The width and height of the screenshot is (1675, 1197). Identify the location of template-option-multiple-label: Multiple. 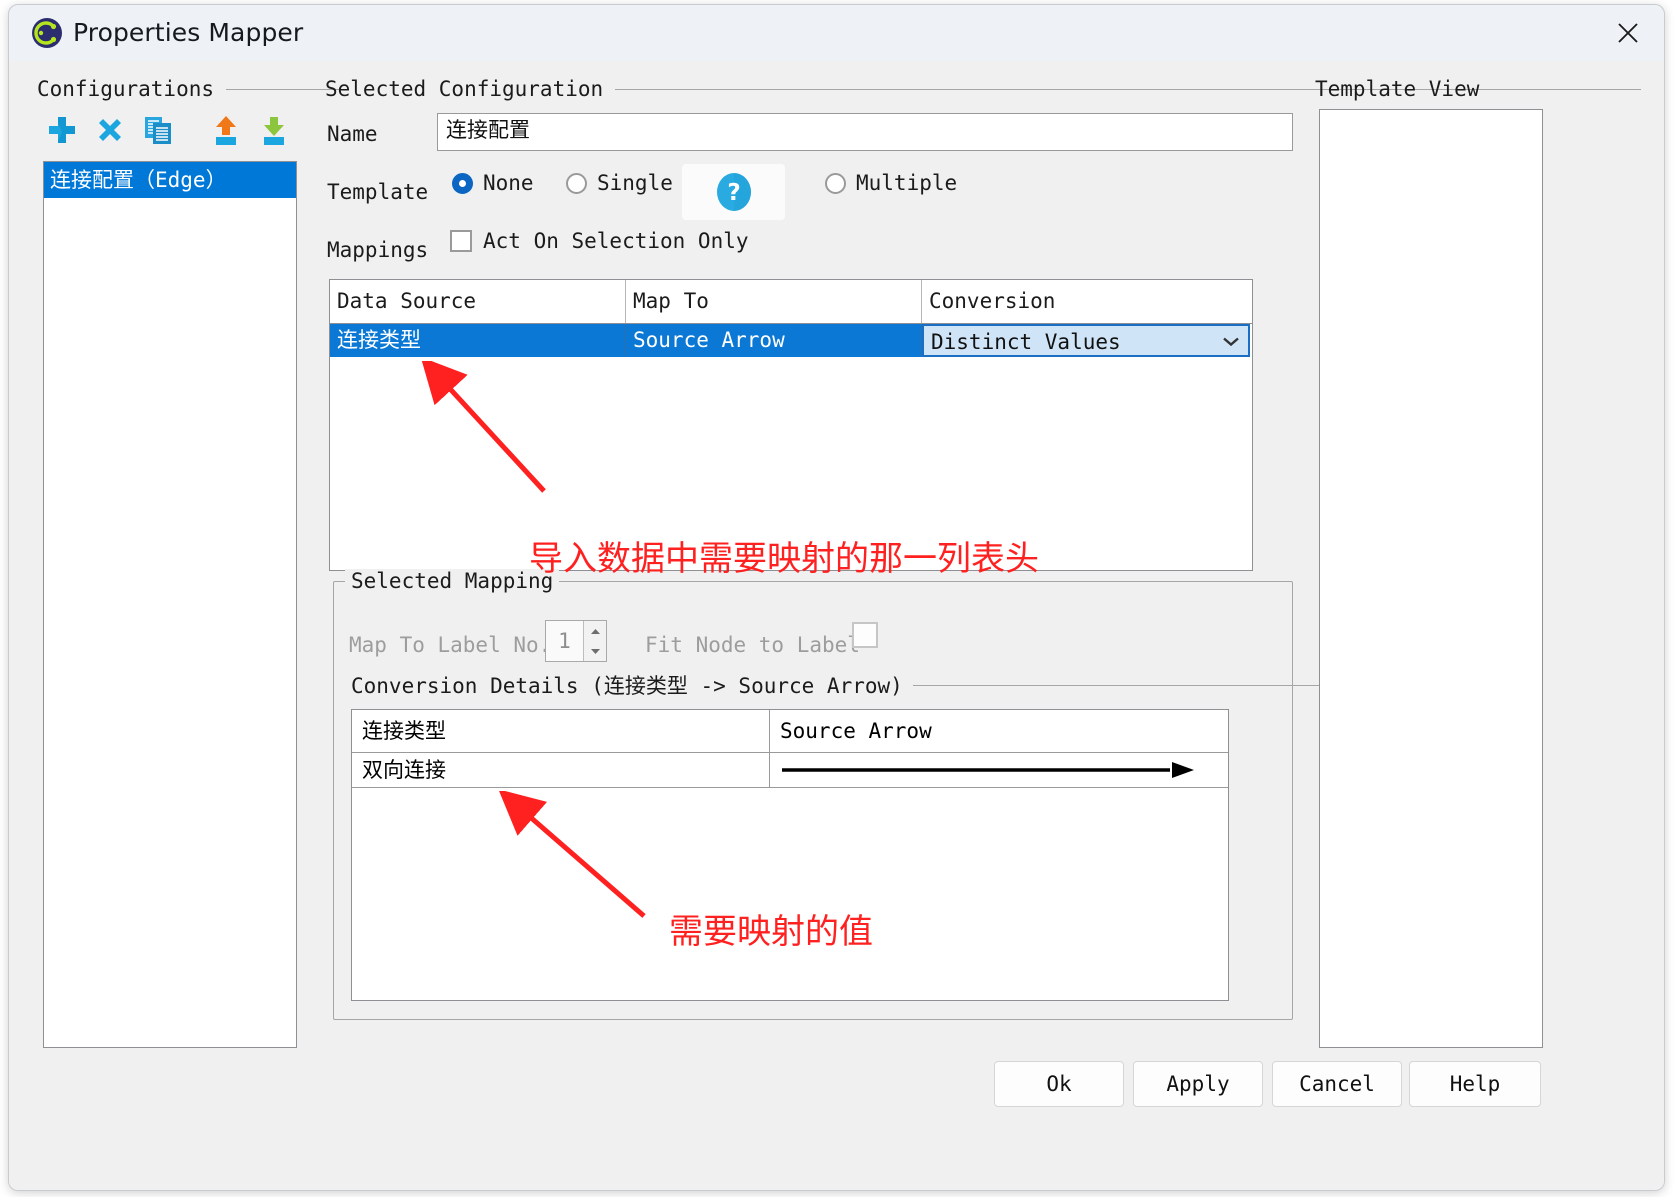
(907, 183).